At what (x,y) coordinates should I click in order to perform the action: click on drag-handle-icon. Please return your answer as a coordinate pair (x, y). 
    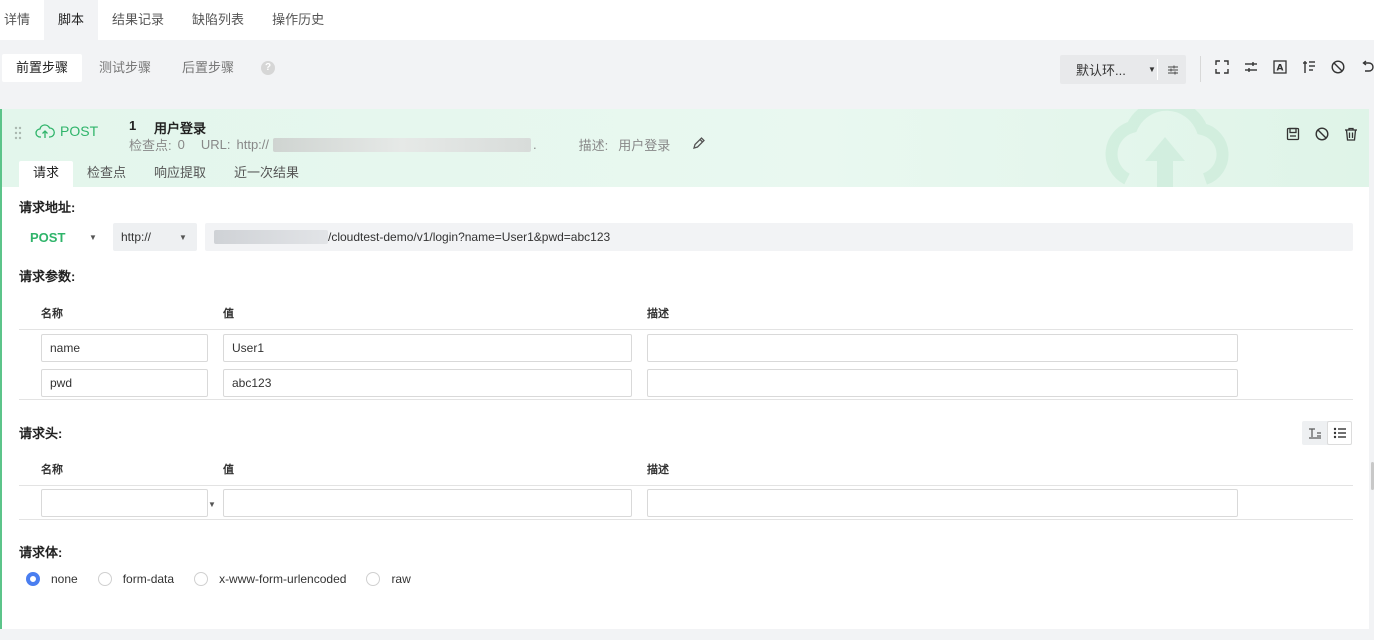
    Looking at the image, I should click on (18, 134).